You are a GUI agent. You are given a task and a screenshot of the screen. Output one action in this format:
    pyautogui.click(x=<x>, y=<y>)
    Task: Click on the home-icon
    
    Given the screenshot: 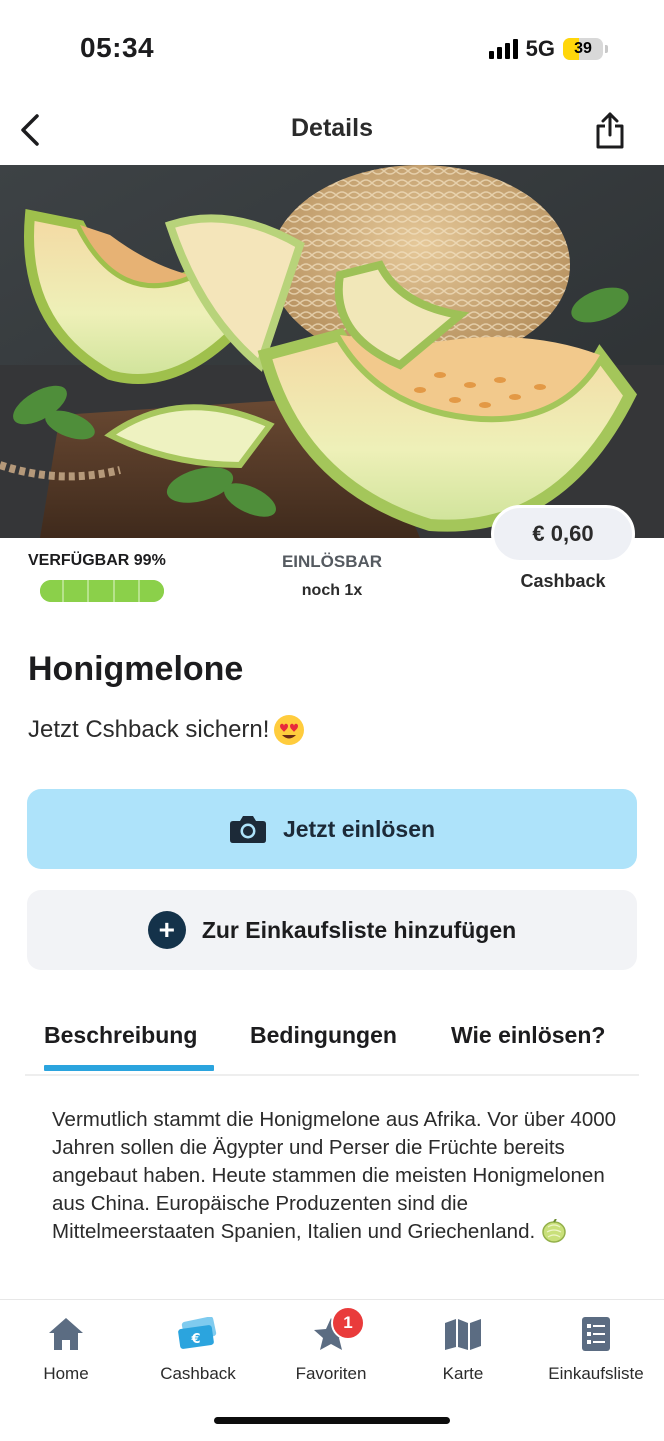 What is the action you would take?
    pyautogui.click(x=66, y=1334)
    